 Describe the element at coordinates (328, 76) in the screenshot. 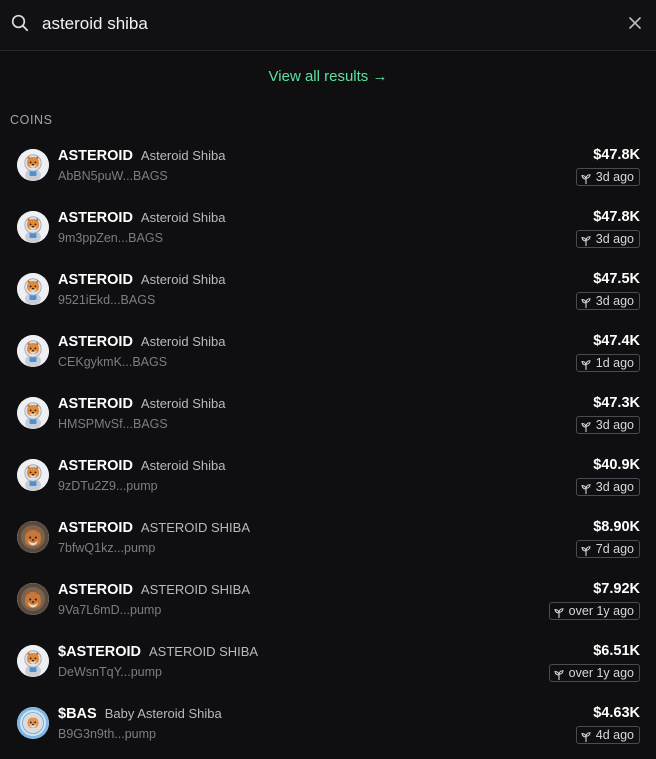

I see `view-all-results-link: View all results →` at that location.